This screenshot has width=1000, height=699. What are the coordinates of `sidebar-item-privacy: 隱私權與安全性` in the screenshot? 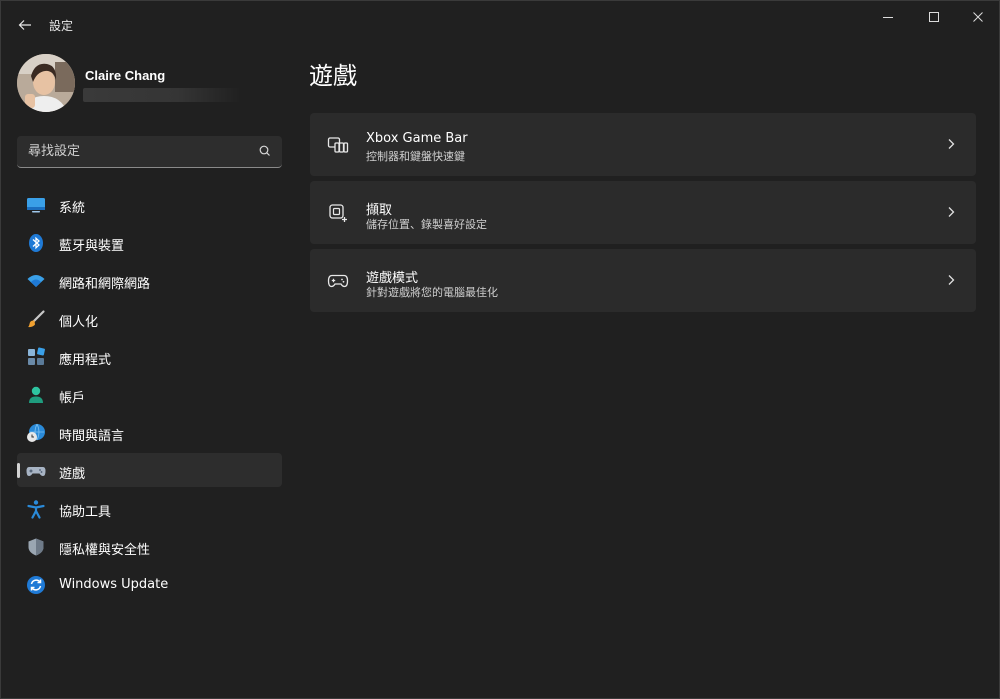 It's located at (149, 546).